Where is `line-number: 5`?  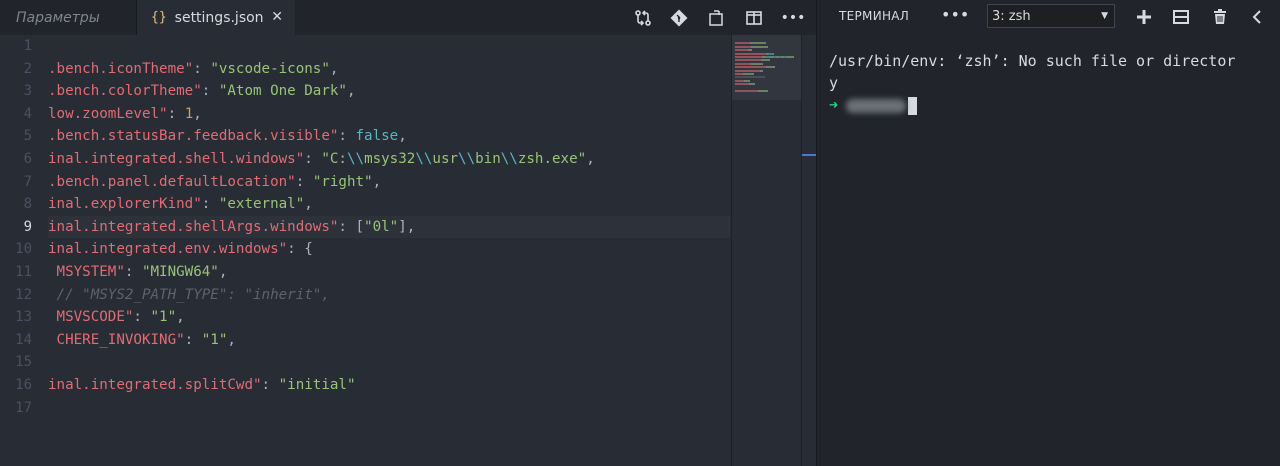 line-number: 5 is located at coordinates (27, 136).